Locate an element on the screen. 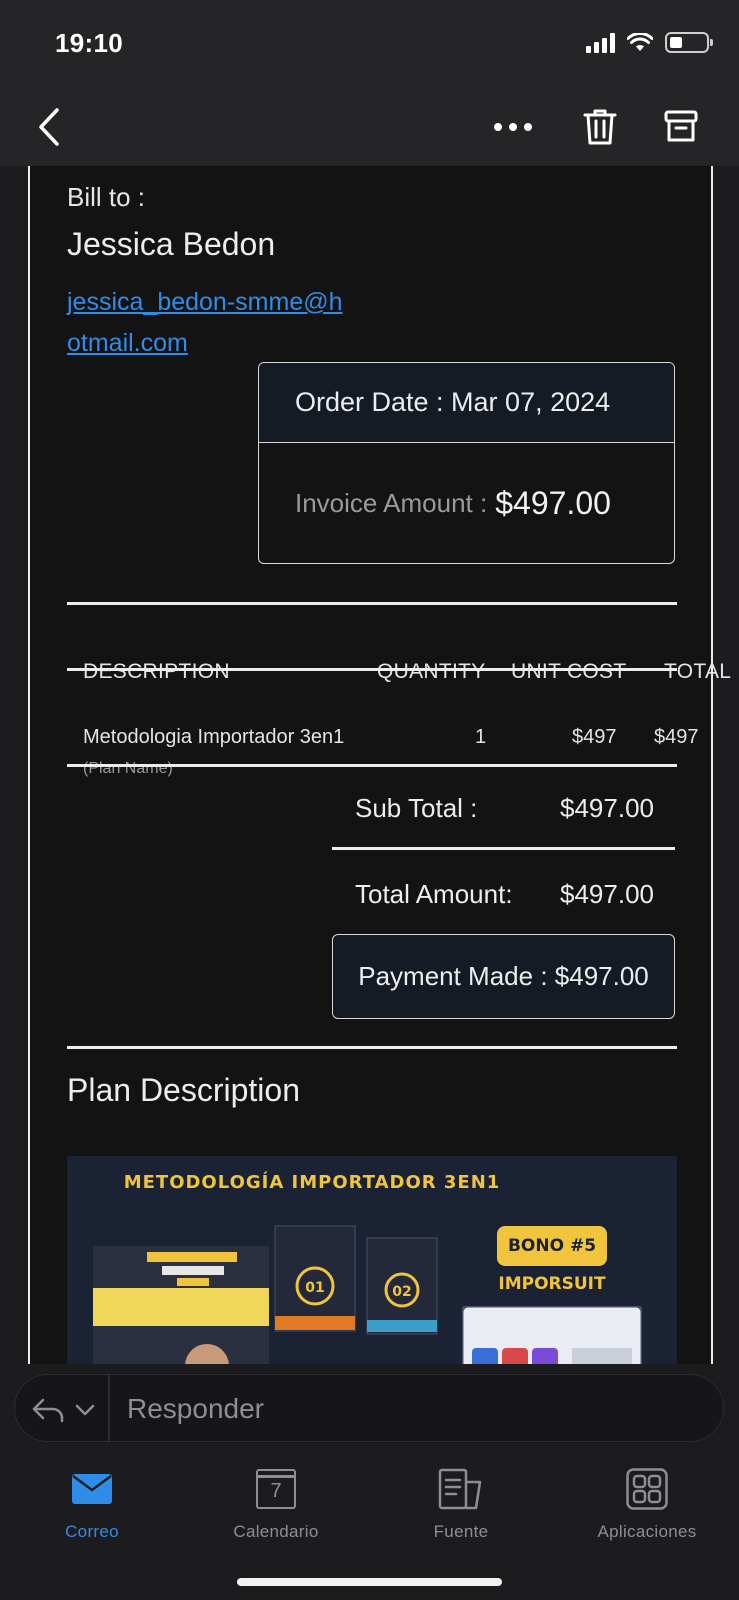  reply-input: Responder is located at coordinates (369, 1408).